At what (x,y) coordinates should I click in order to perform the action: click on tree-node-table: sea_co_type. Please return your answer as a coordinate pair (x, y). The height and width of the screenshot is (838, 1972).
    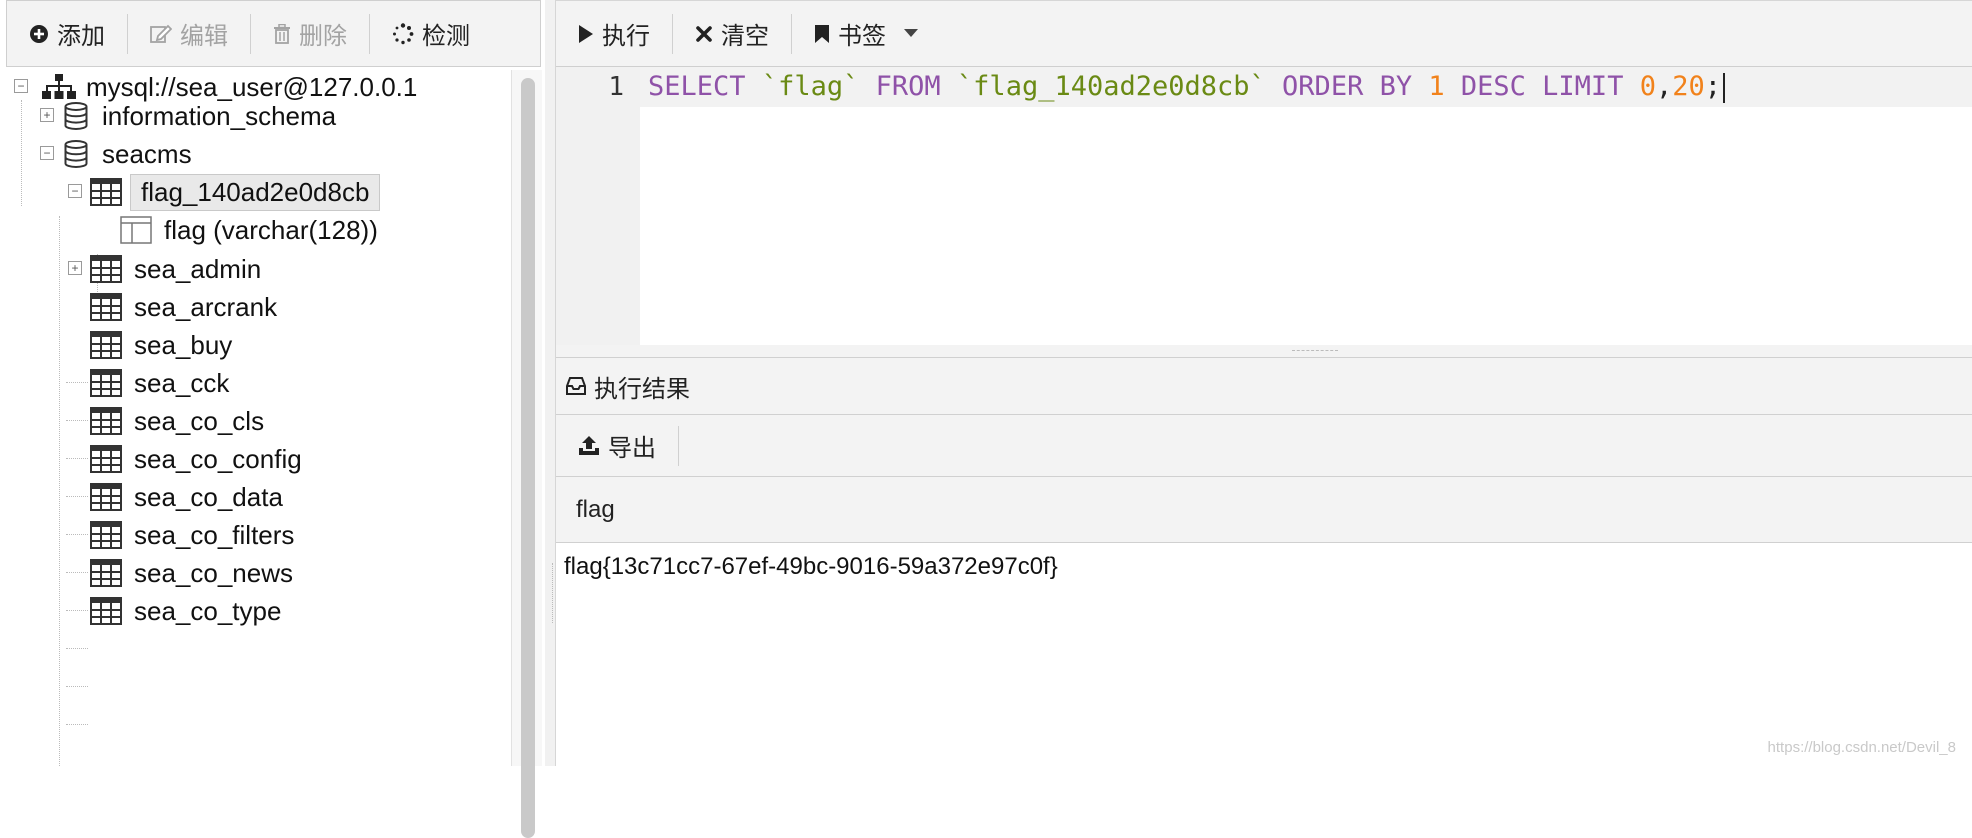
    Looking at the image, I should click on (185, 611).